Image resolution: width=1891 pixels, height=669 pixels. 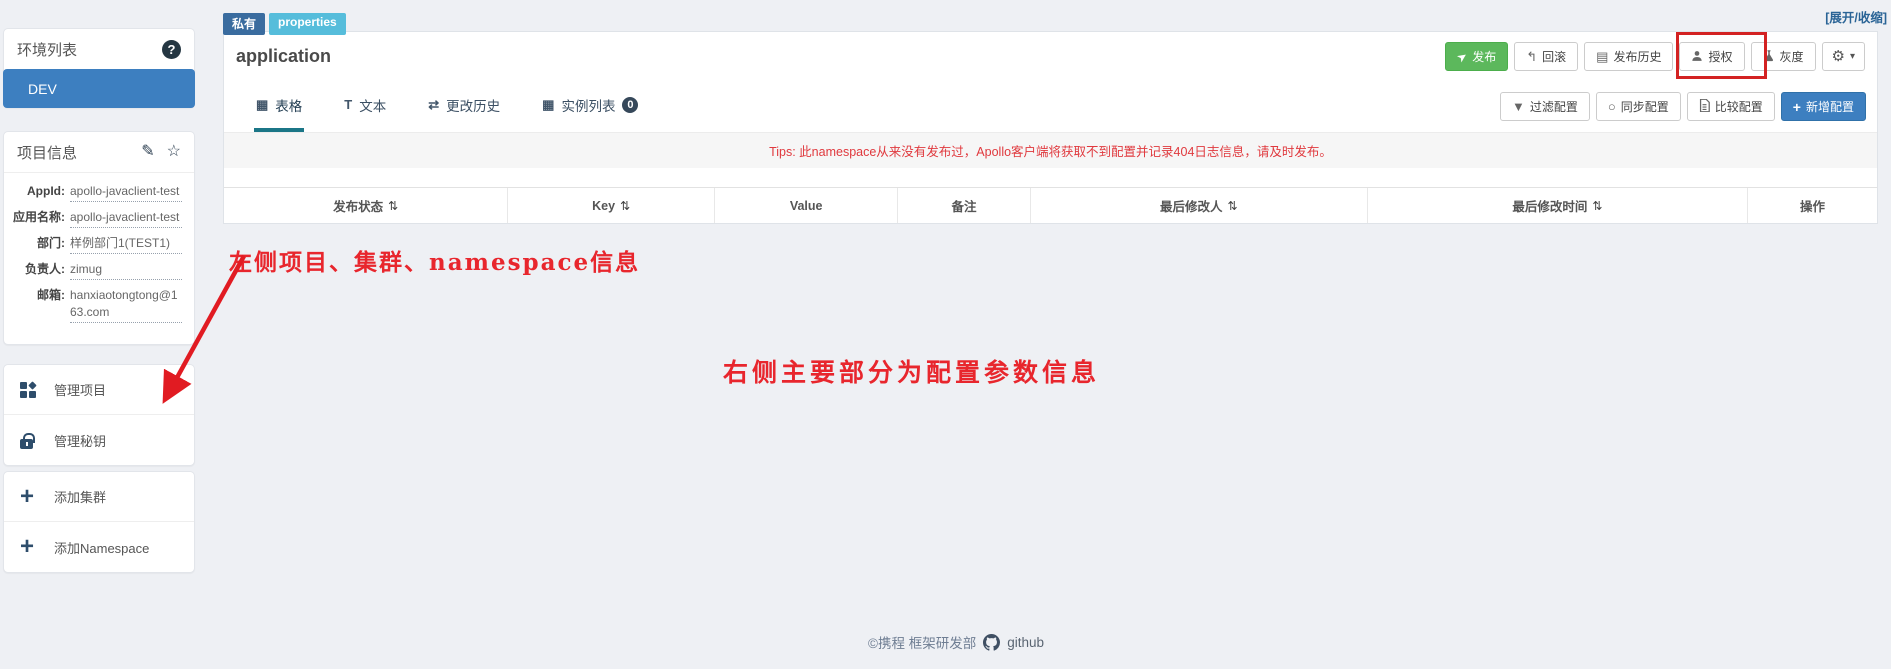 I want to click on field-email: 邮箱: hanxiaotongtong@163.com, so click(x=94, y=305).